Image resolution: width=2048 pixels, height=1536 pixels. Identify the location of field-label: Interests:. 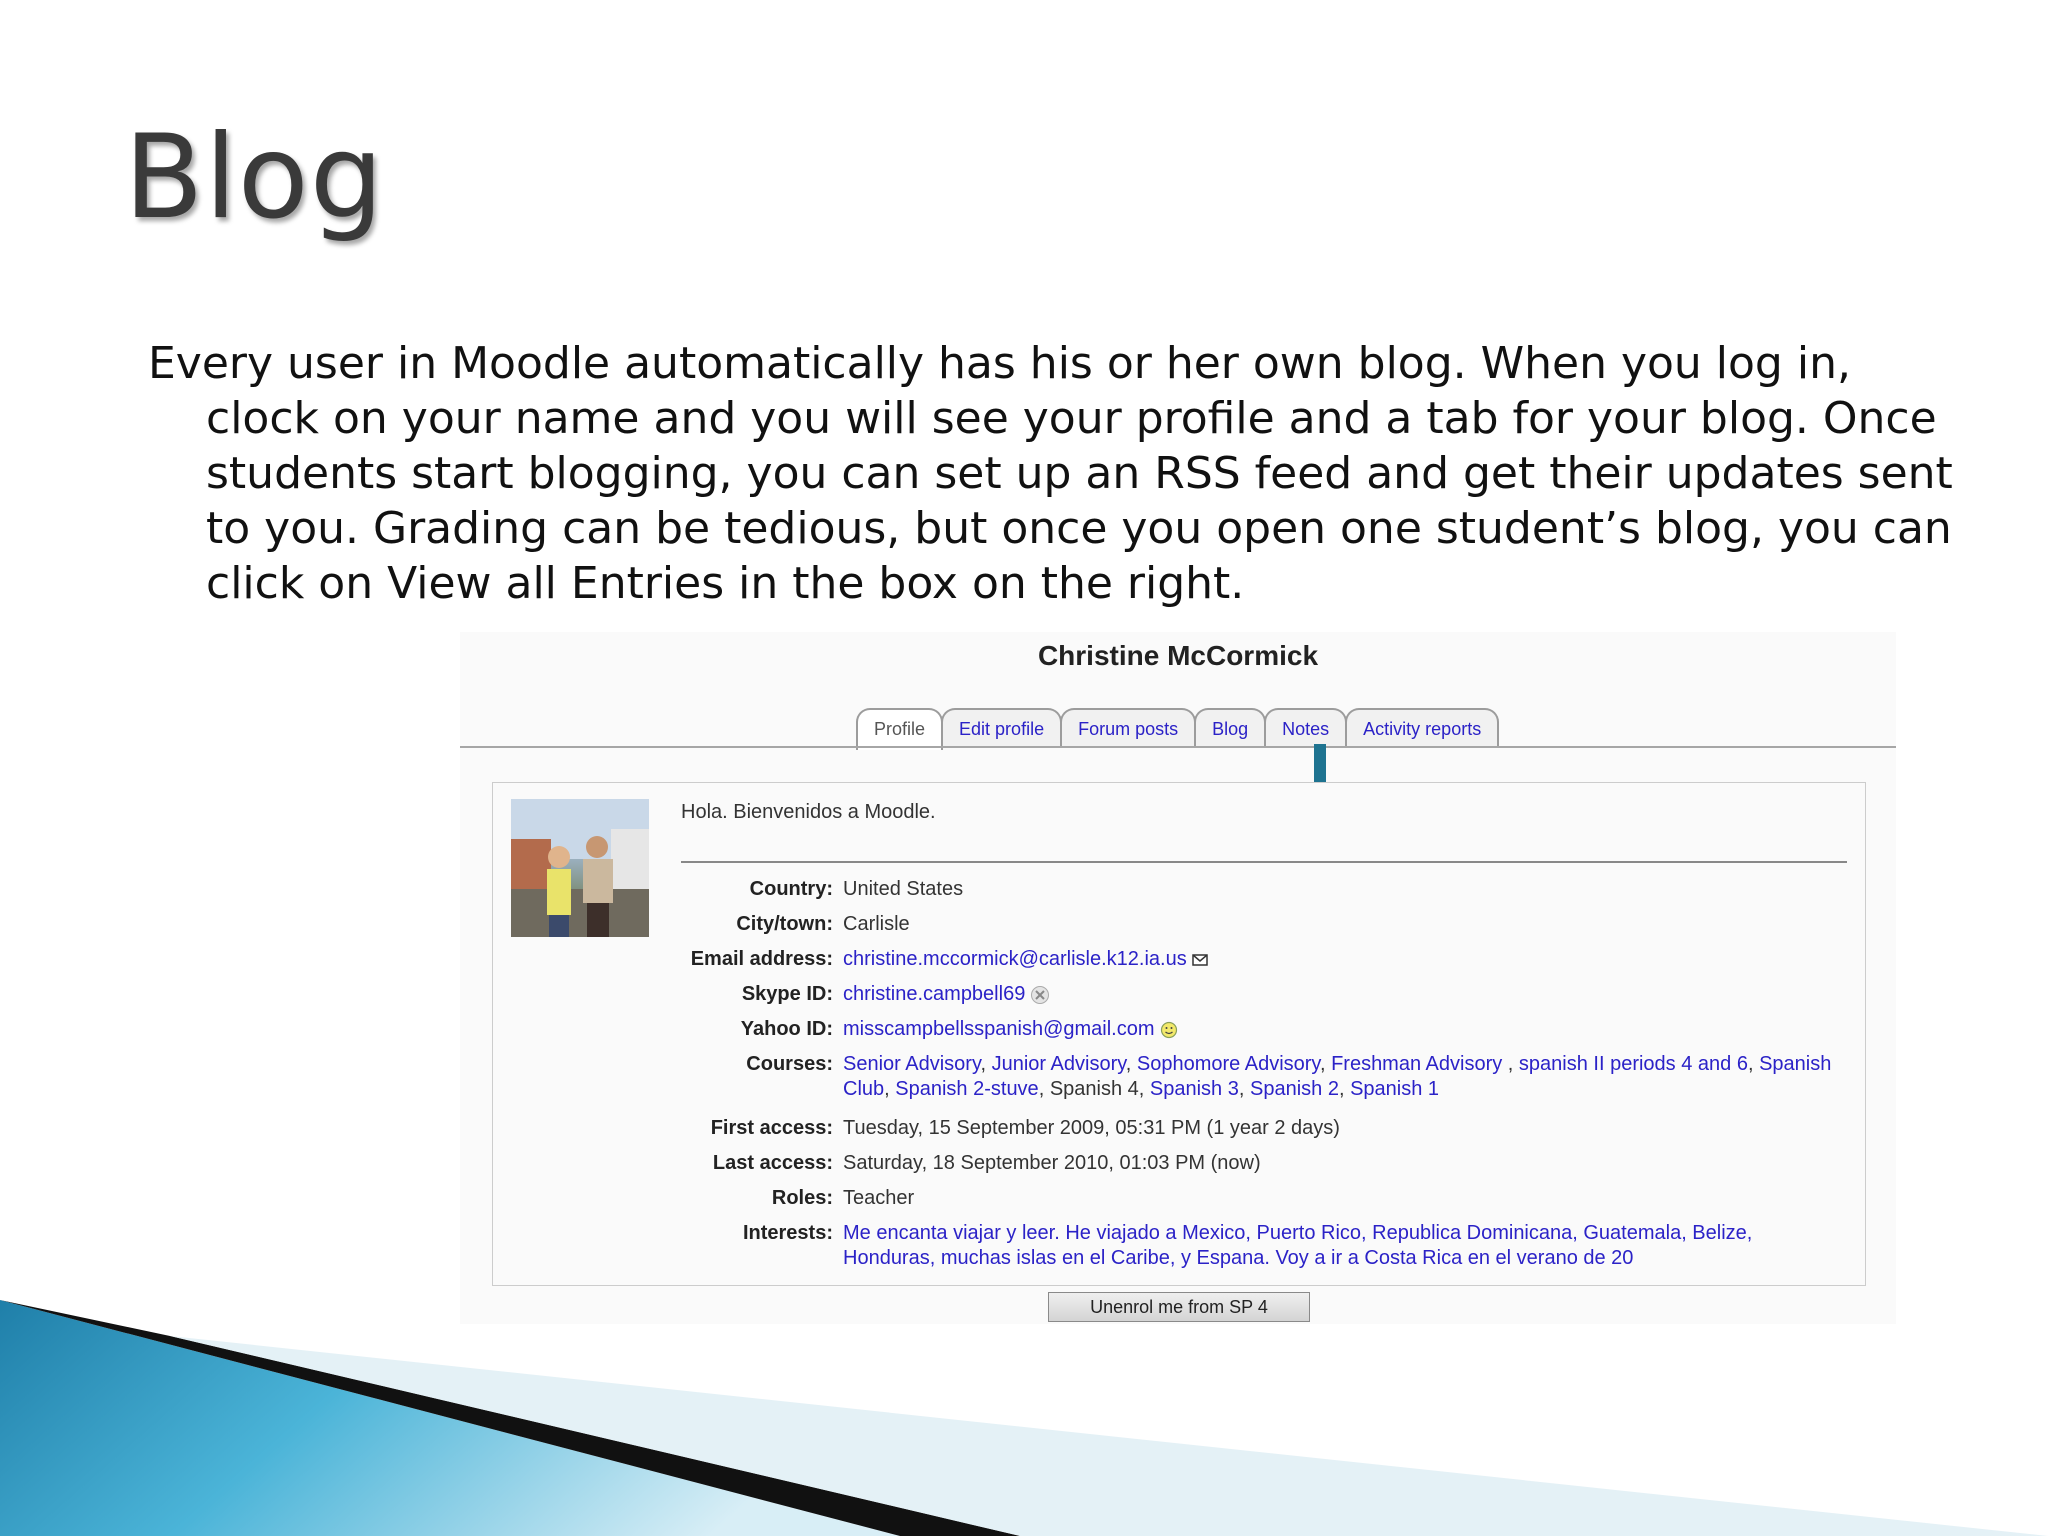
(787, 1233).